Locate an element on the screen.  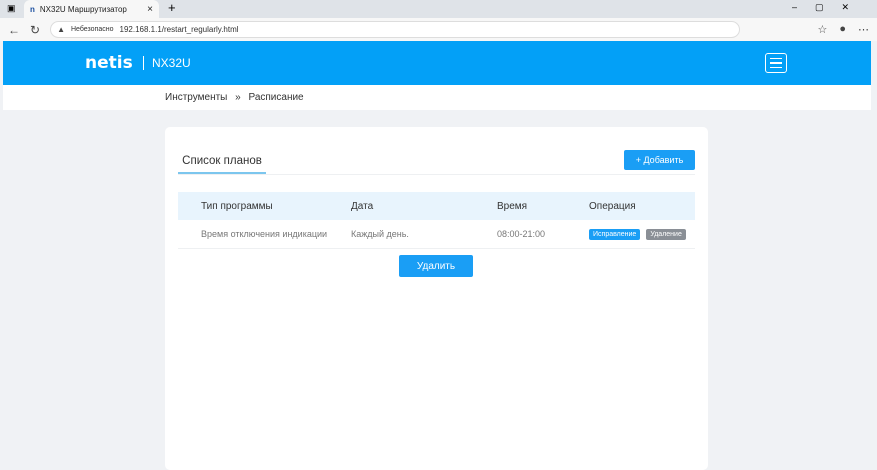
back-icon: ← is located at coordinates (14, 30).